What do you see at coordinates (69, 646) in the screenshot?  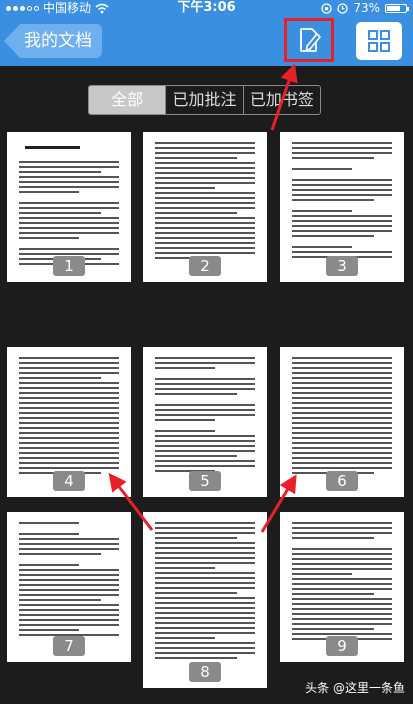 I see `page-number-badge: 7` at bounding box center [69, 646].